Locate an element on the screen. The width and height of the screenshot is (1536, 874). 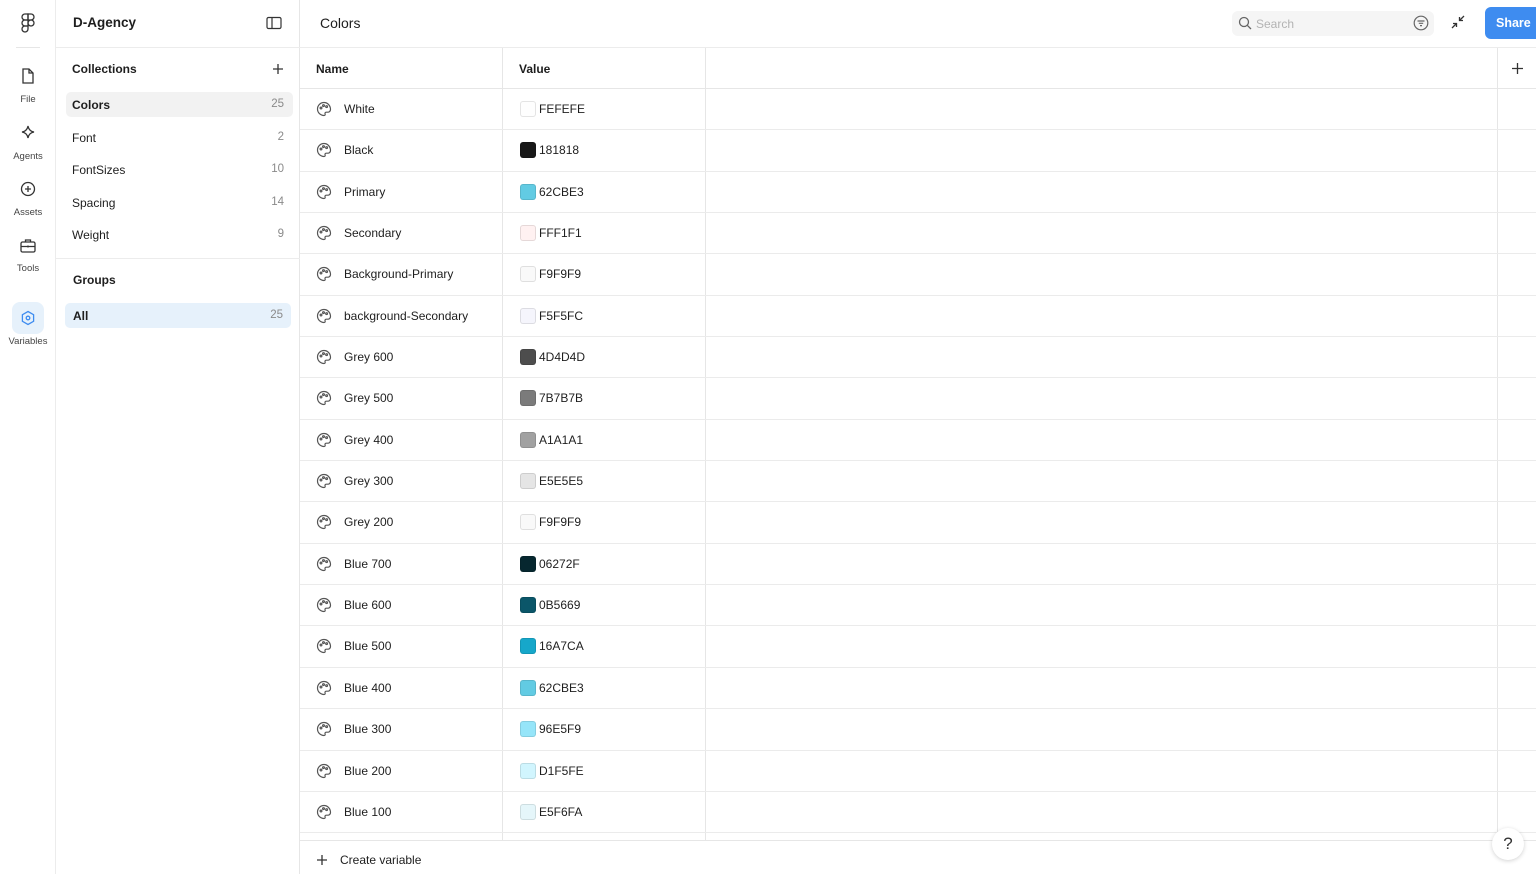
collection-item-weight: Weight 9 is located at coordinates (179, 234).